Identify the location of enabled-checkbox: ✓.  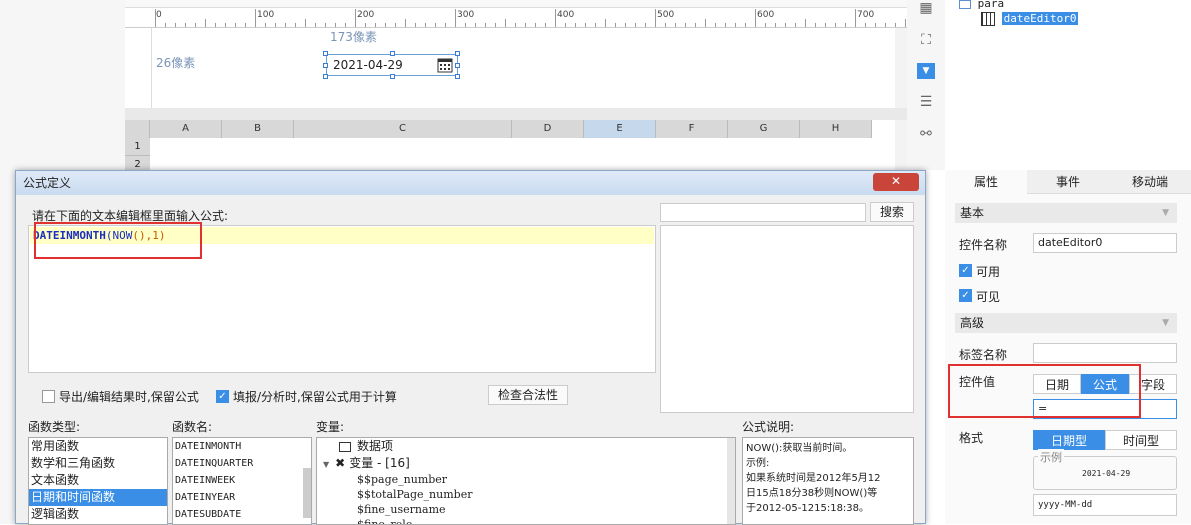
(965, 270).